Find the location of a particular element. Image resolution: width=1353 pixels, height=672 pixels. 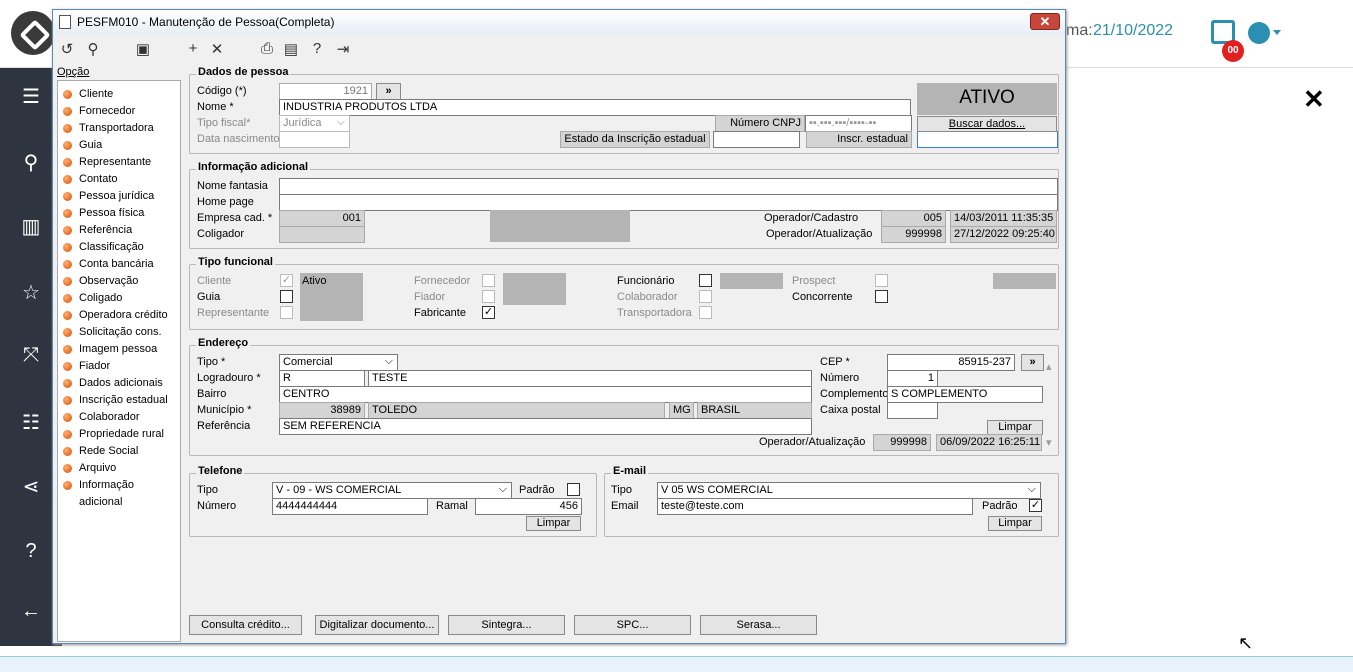

prospect-checkbox is located at coordinates (881, 280).